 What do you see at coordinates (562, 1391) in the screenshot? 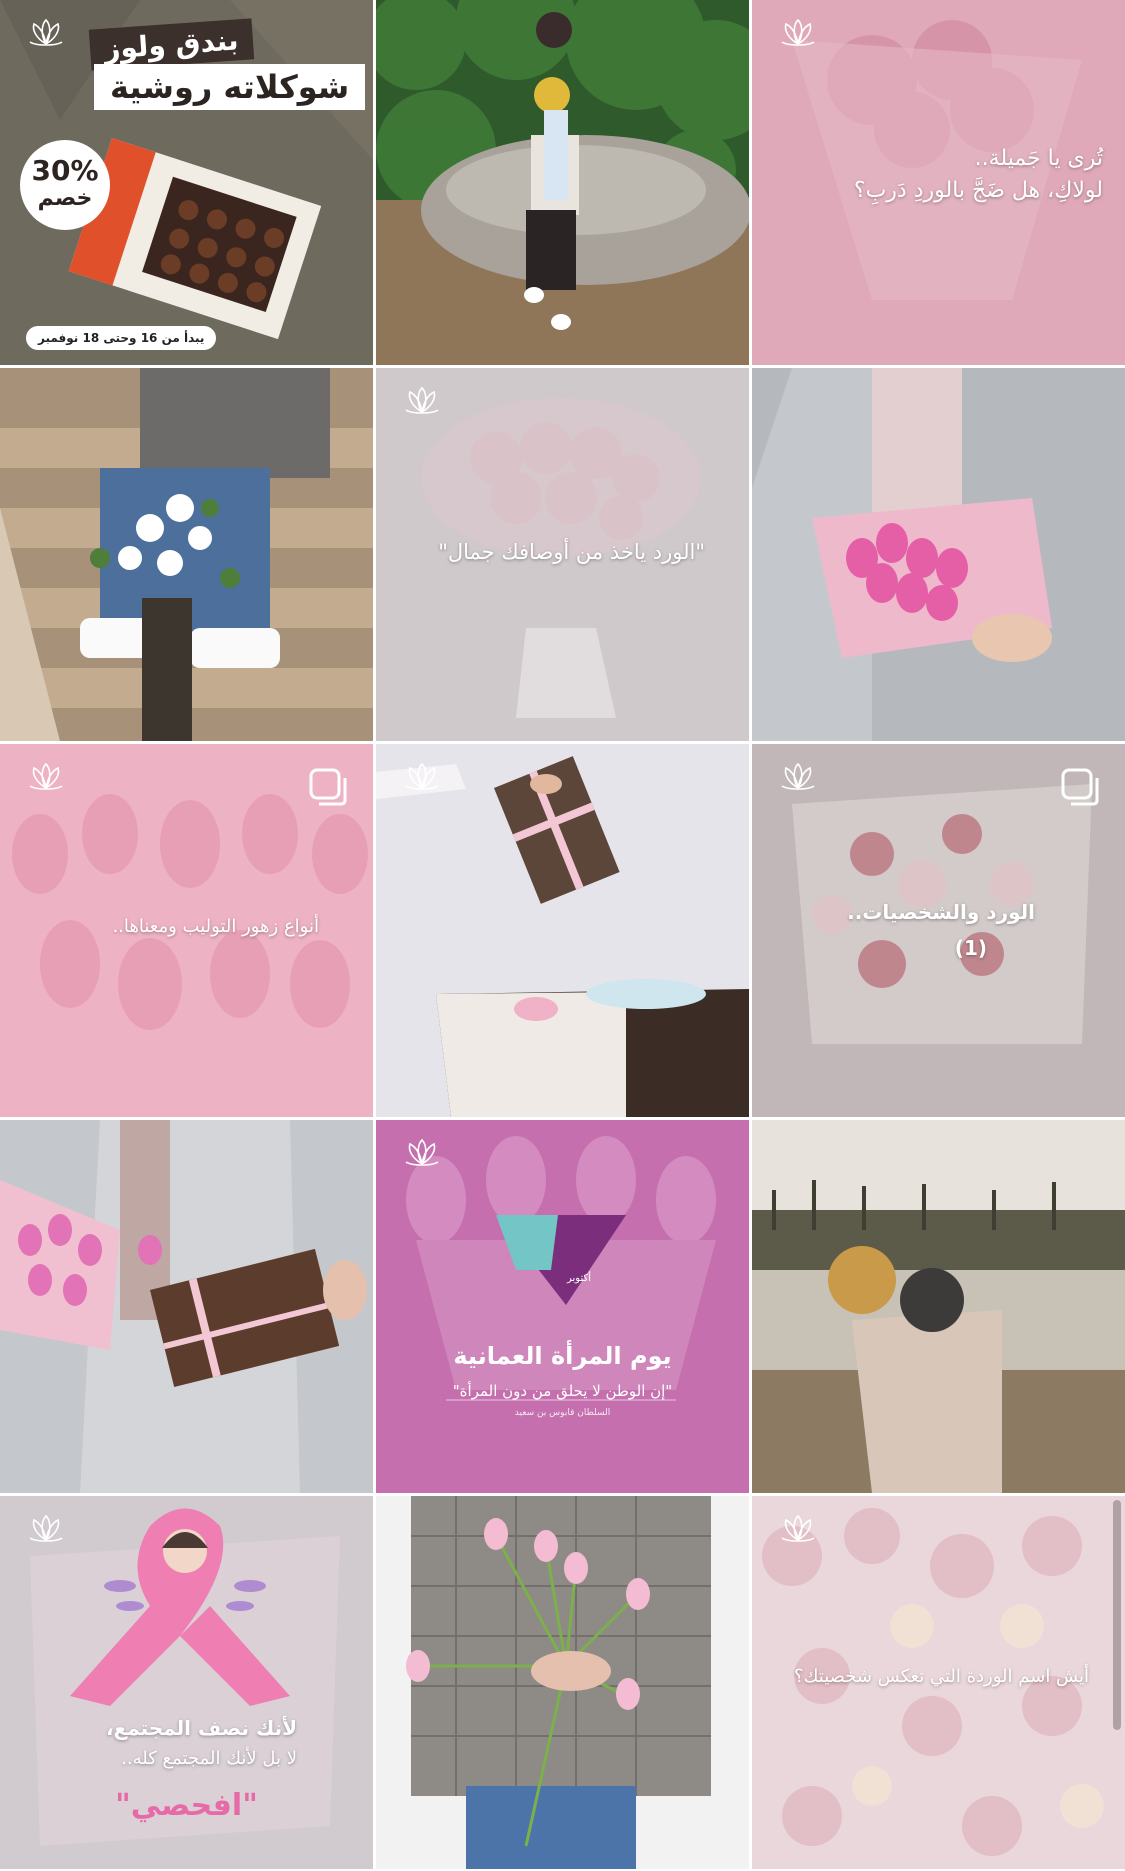
I see `womens-day-quote: "إن الوطن لا يحلق من دون المرأة"` at bounding box center [562, 1391].